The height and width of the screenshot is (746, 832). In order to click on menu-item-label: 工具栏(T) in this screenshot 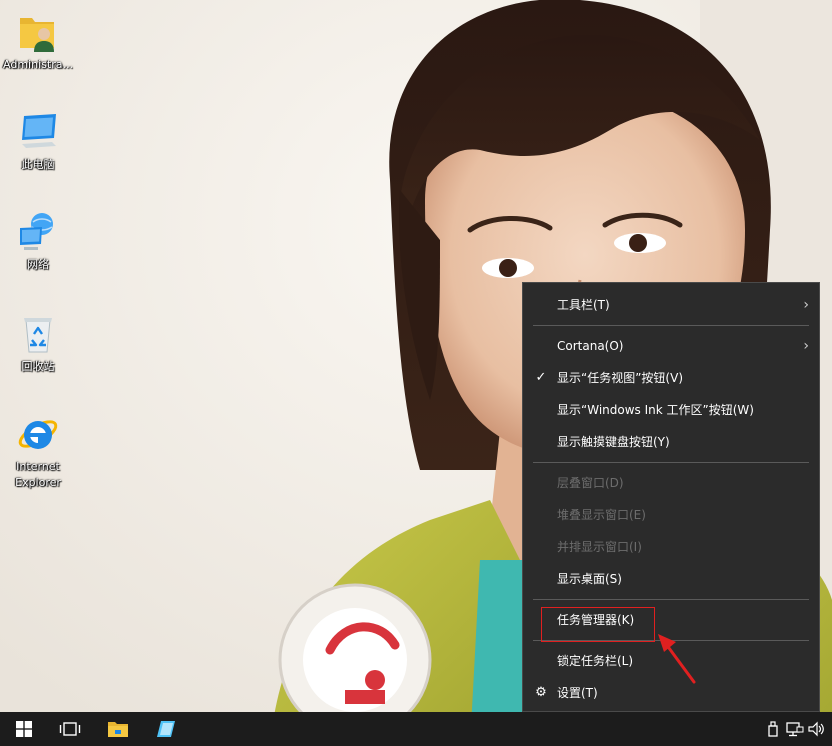, I will do `click(583, 305)`.